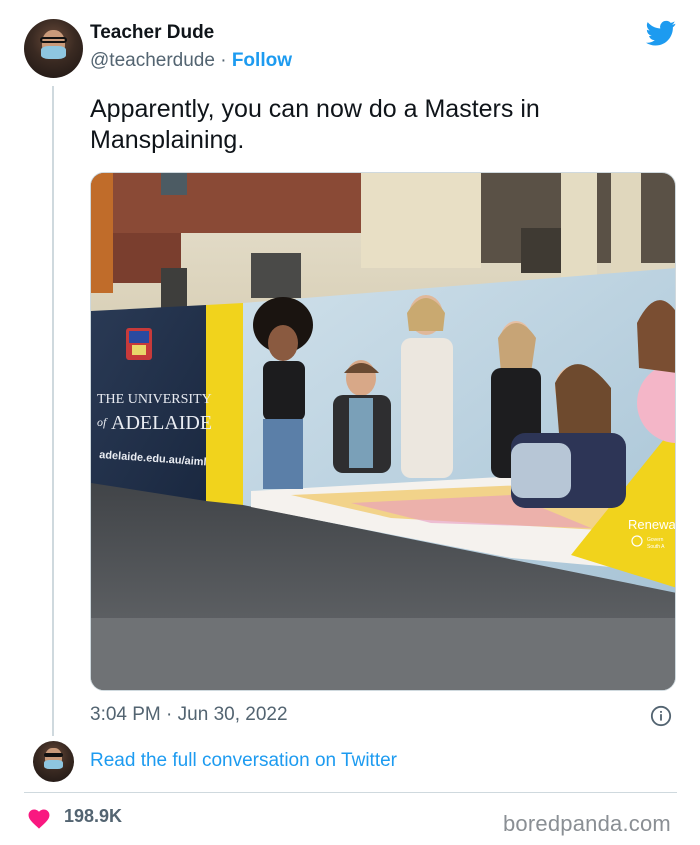 This screenshot has width=700, height=845. I want to click on read-full-conversation-link: Read the full conversation on Twitter, so click(243, 761).